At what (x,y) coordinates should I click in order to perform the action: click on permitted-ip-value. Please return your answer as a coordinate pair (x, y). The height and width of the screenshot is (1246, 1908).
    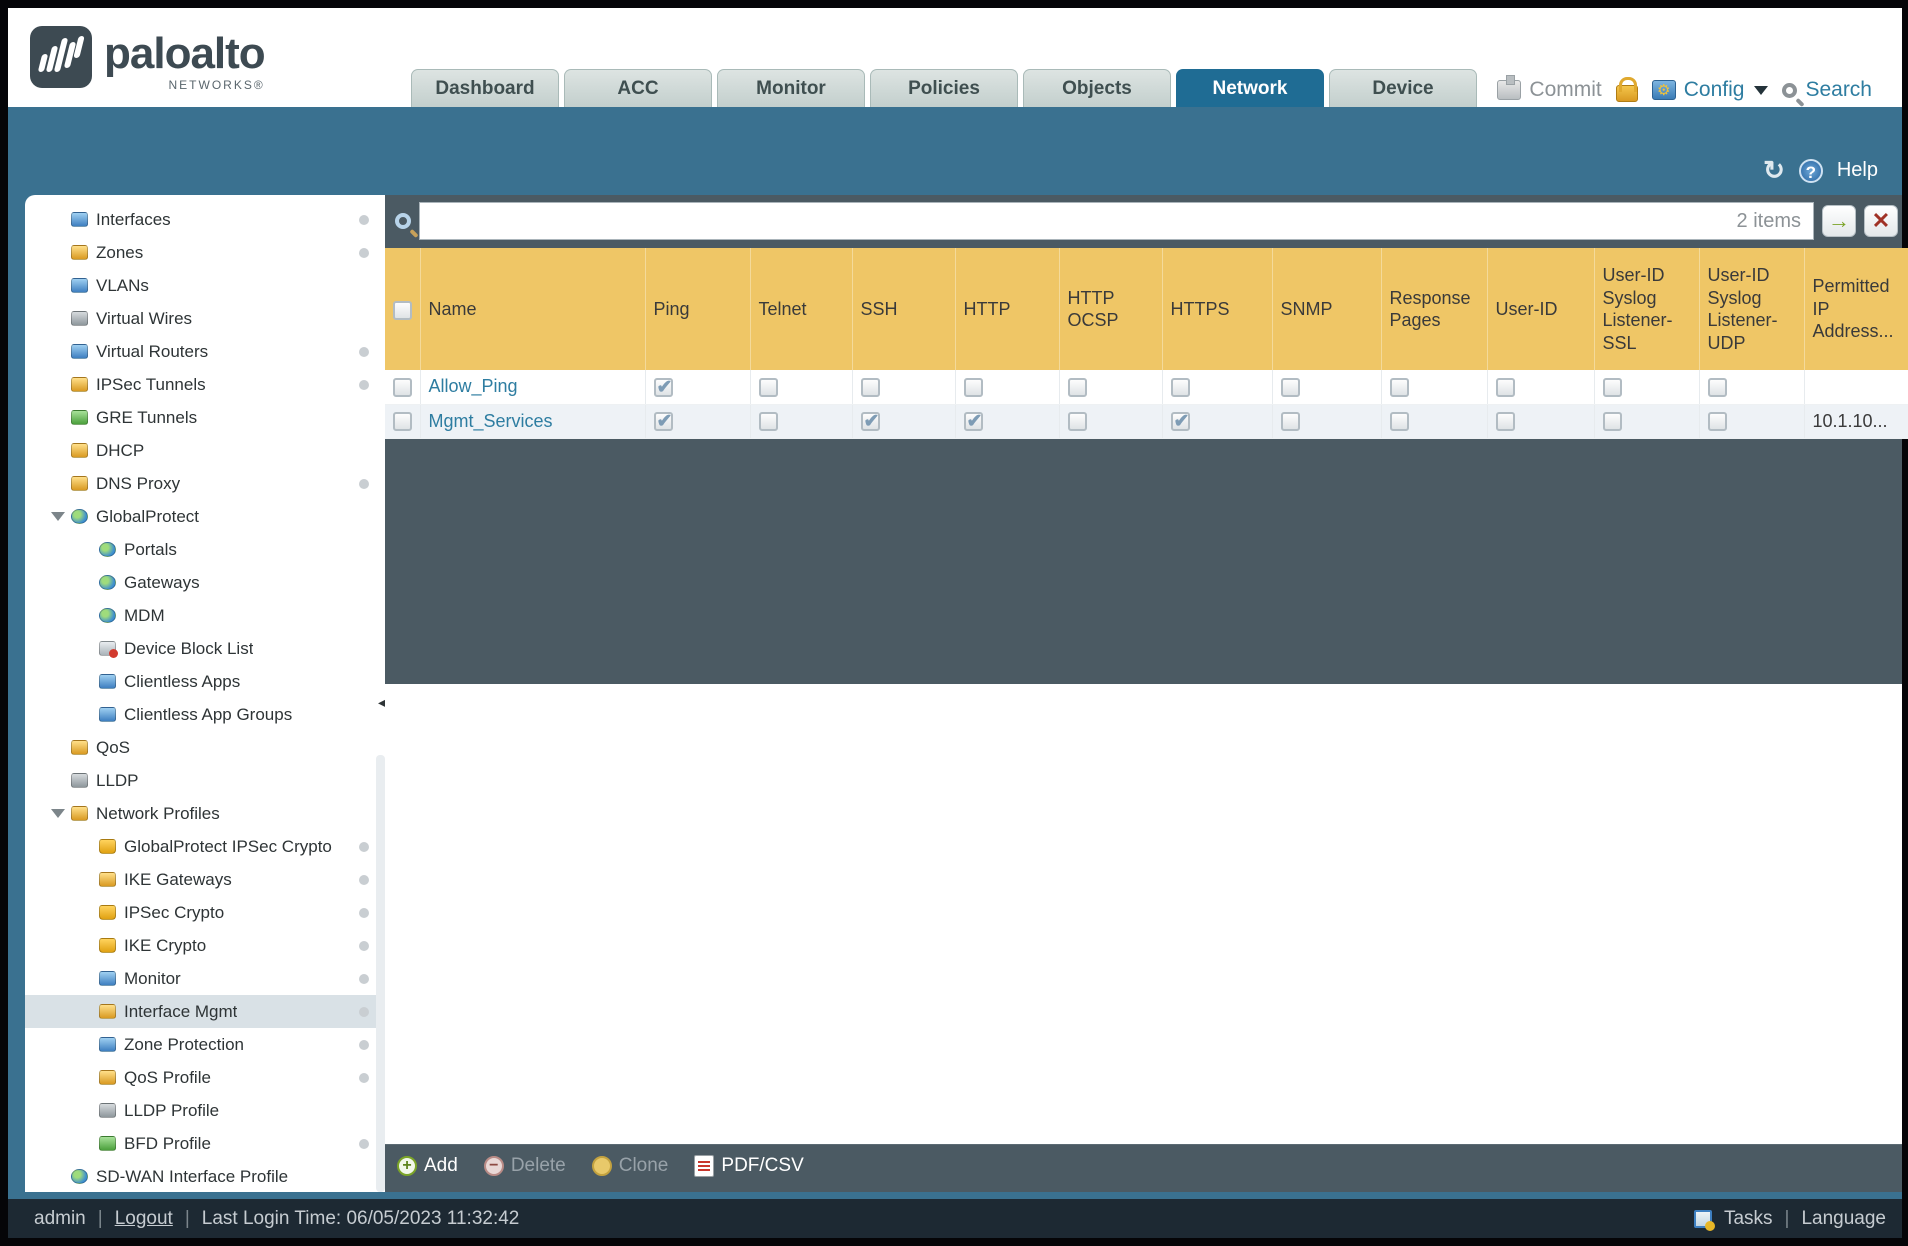
    Looking at the image, I should click on (1856, 387).